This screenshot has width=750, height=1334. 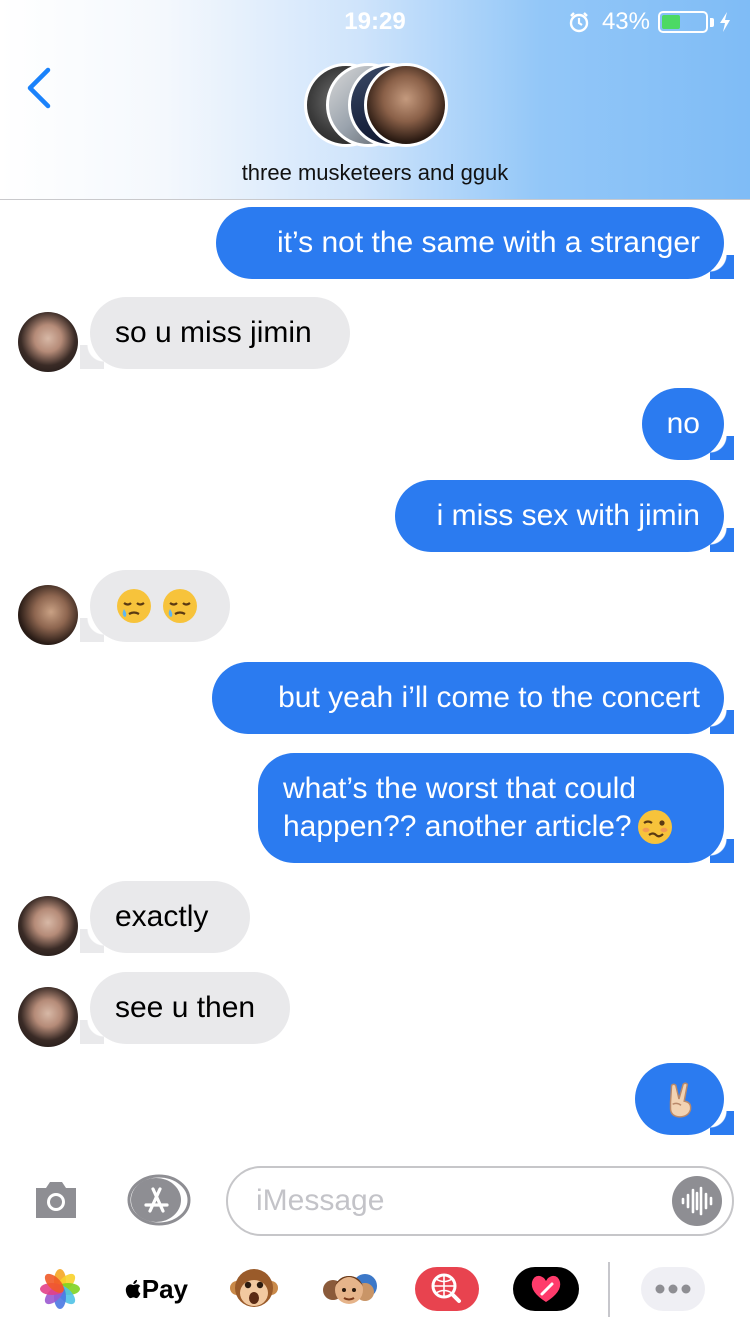 I want to click on image-search-icon, so click(x=447, y=1289).